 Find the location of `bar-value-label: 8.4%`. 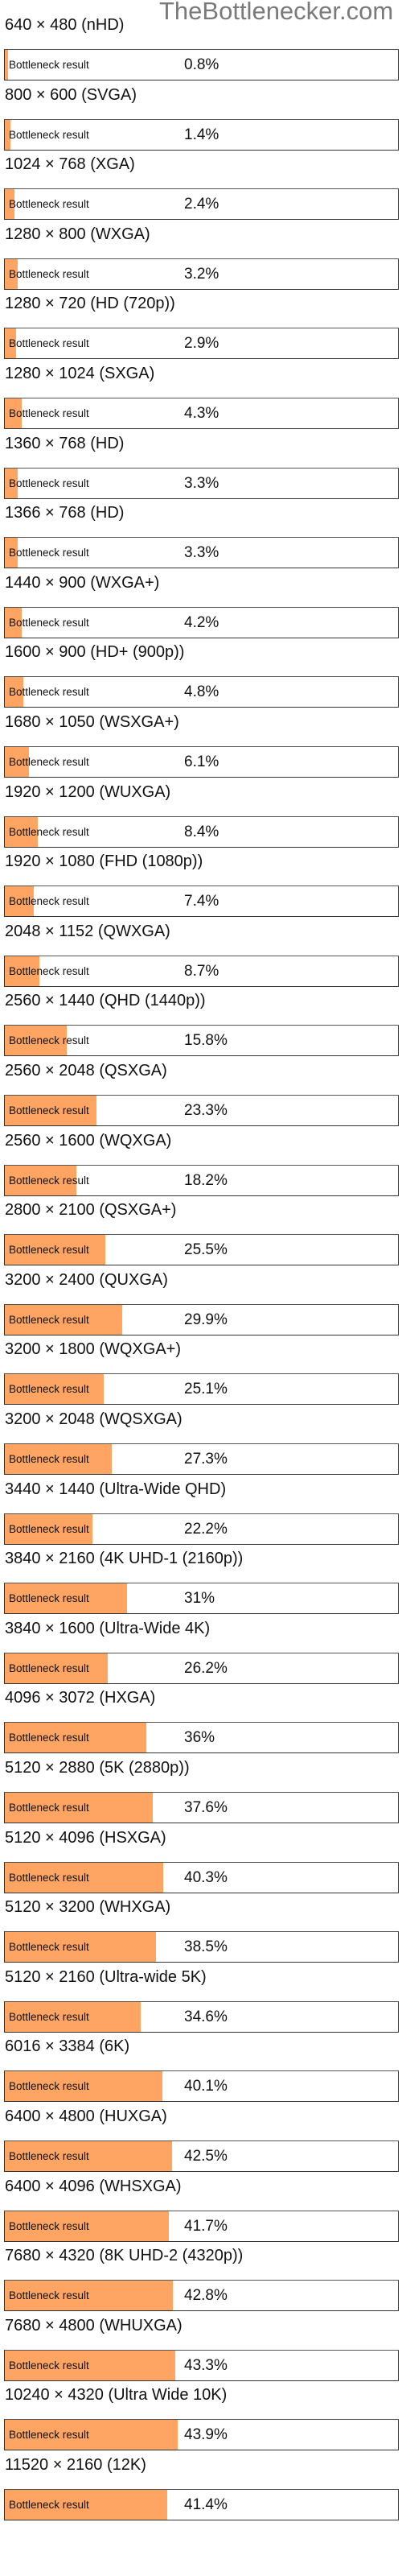

bar-value-label: 8.4% is located at coordinates (201, 831).